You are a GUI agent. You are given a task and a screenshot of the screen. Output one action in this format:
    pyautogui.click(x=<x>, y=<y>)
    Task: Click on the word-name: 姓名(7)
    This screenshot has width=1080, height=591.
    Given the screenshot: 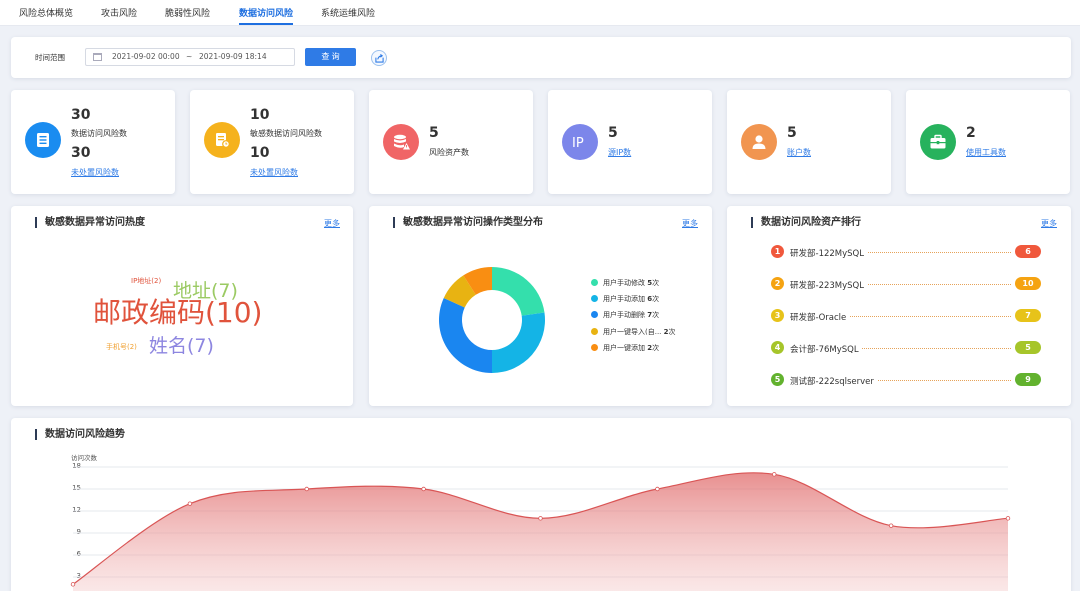 What is the action you would take?
    pyautogui.click(x=181, y=346)
    